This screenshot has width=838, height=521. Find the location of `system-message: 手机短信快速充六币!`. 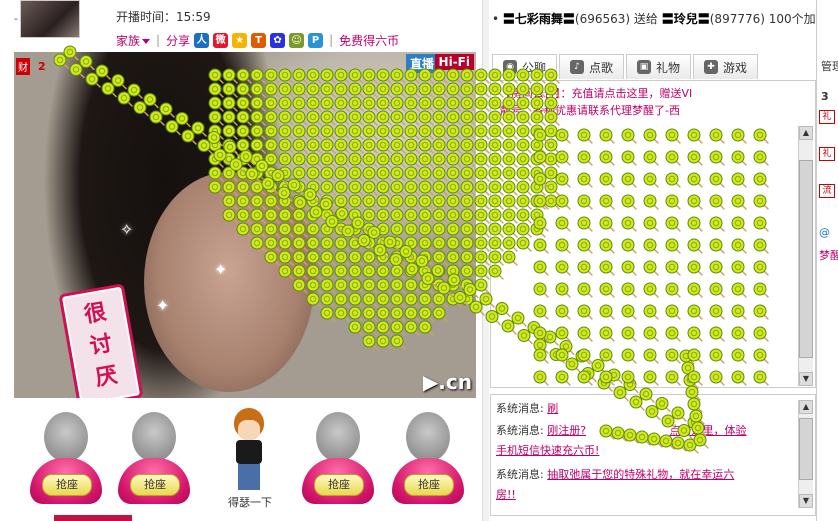

system-message: 手机短信快速充六币! is located at coordinates (642, 451).